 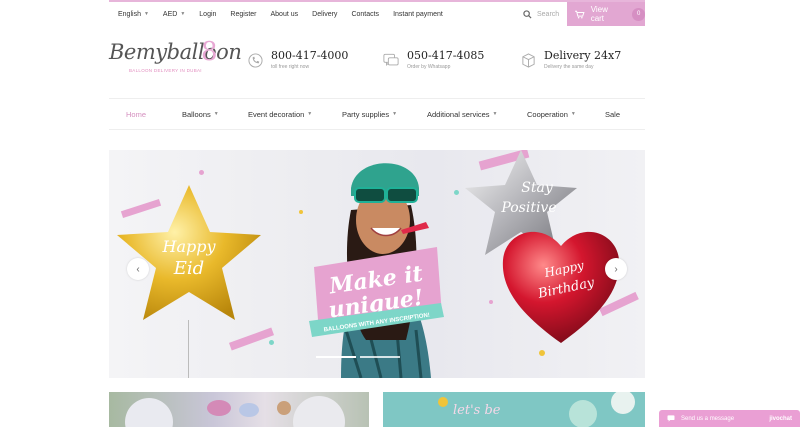 What do you see at coordinates (276, 114) in the screenshot?
I see `nav-event-decoration-label: Event decoration` at bounding box center [276, 114].